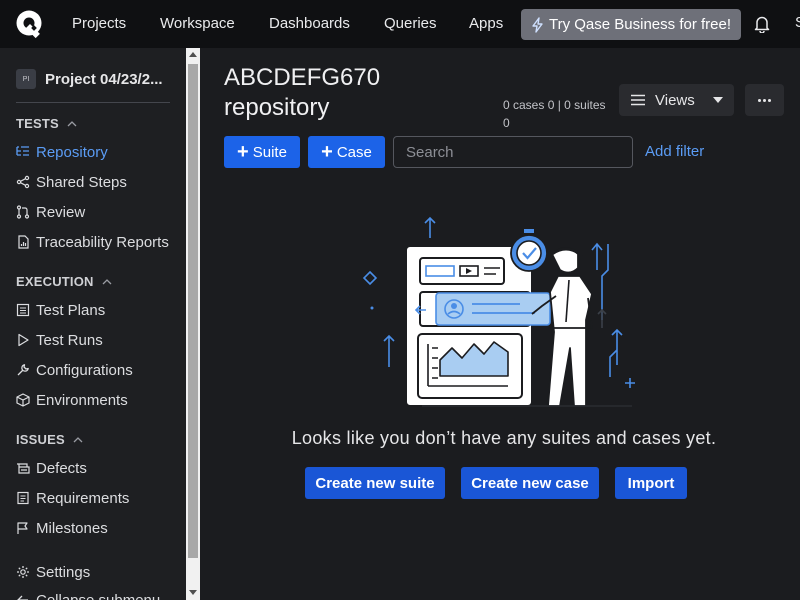 The image size is (800, 600). Describe the element at coordinates (22, 597) in the screenshot. I see `arrow-left-icon` at that location.